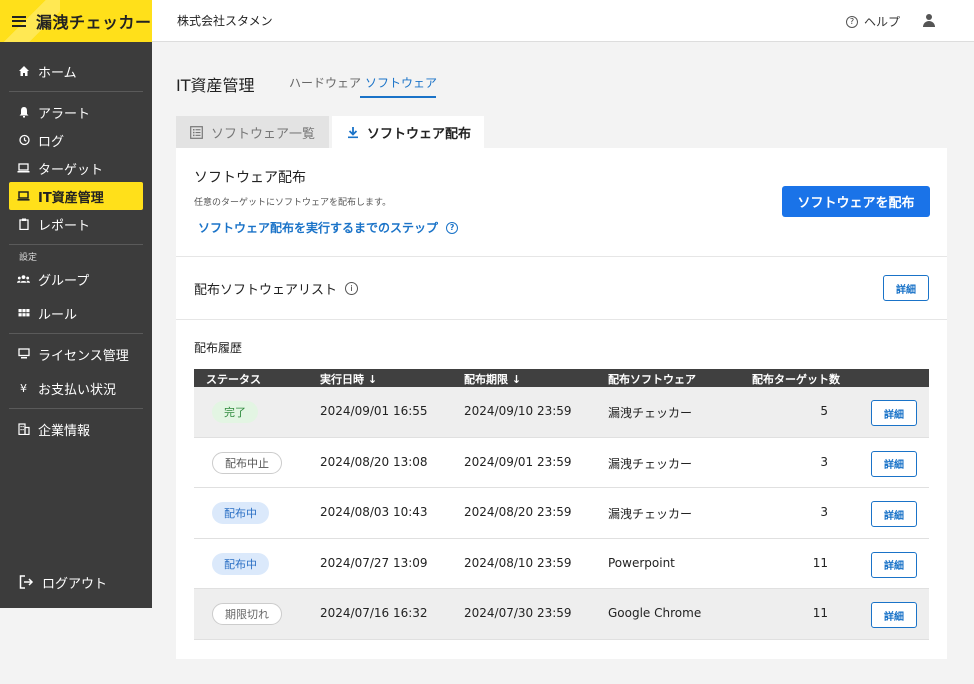 This screenshot has width=974, height=684. What do you see at coordinates (518, 512) in the screenshot?
I see `deadline-cell: 2024/08/20 23:59` at bounding box center [518, 512].